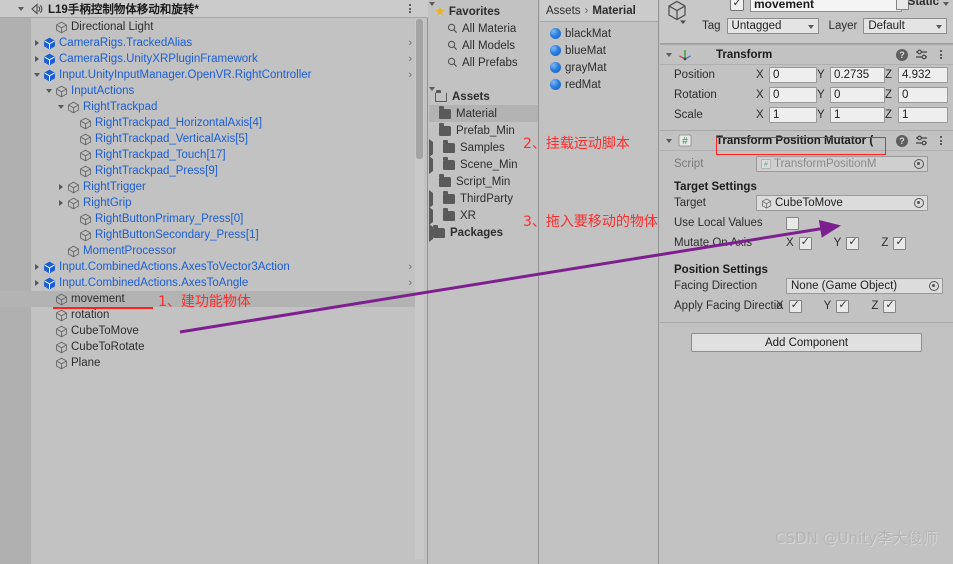 Image resolution: width=953 pixels, height=564 pixels. What do you see at coordinates (483, 113) in the screenshot?
I see `project-tree-folder-material: Material` at bounding box center [483, 113].